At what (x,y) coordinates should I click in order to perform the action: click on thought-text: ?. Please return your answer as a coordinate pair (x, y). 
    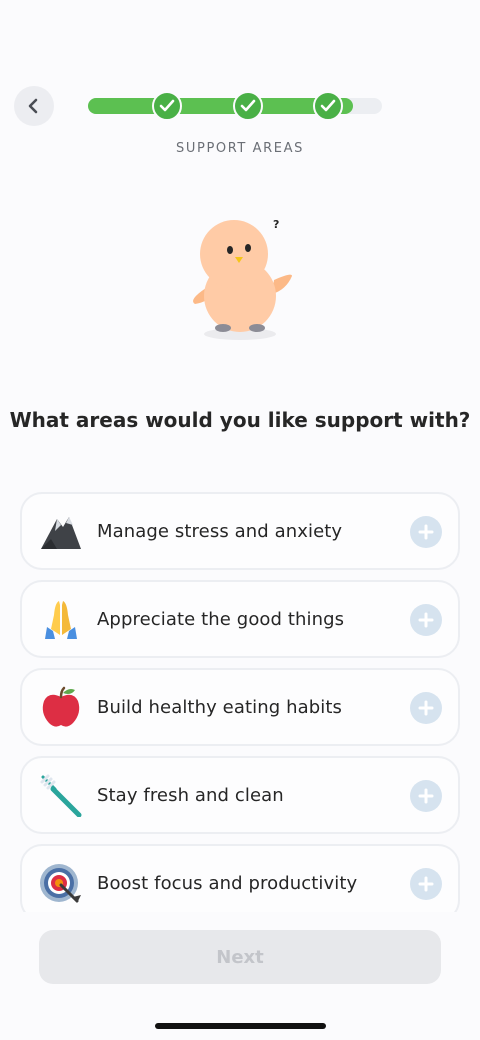
    Looking at the image, I should click on (276, 224).